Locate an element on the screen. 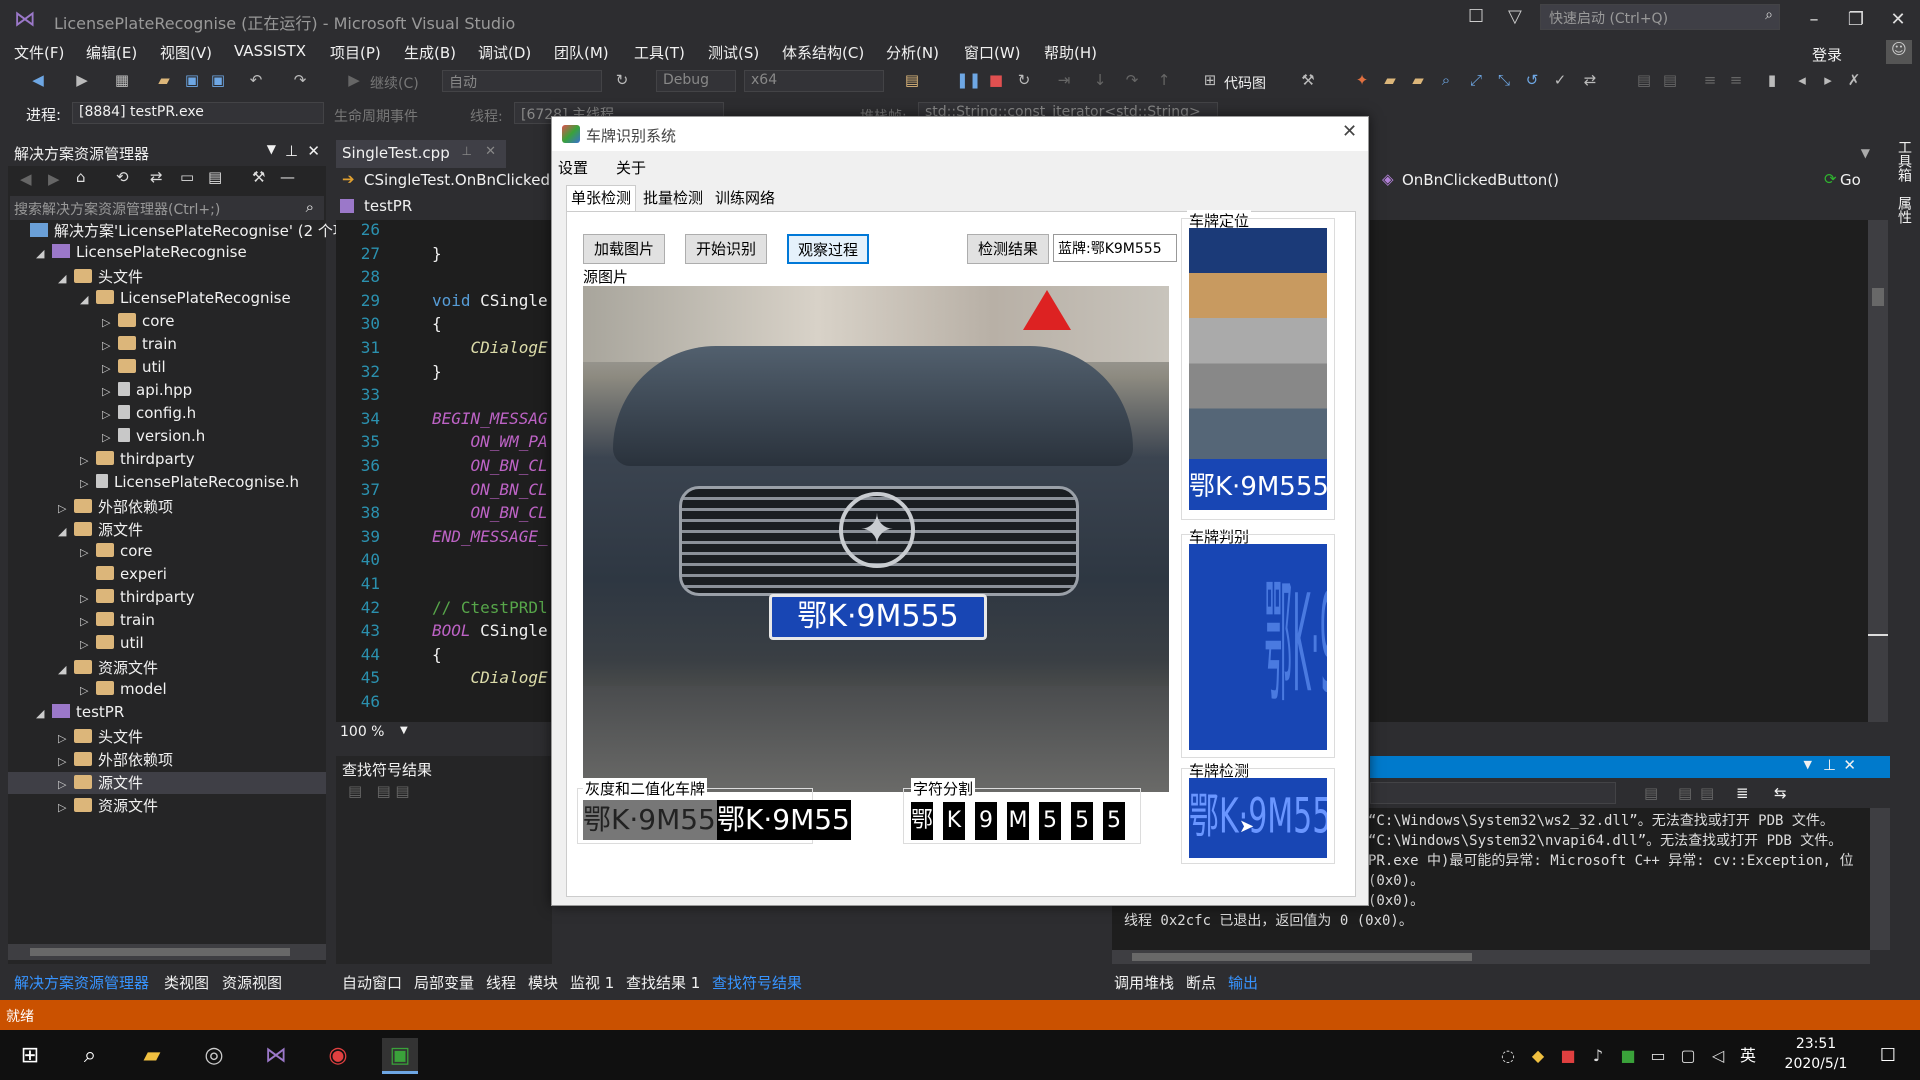  outdent-icon: ≡ is located at coordinates (1736, 80).